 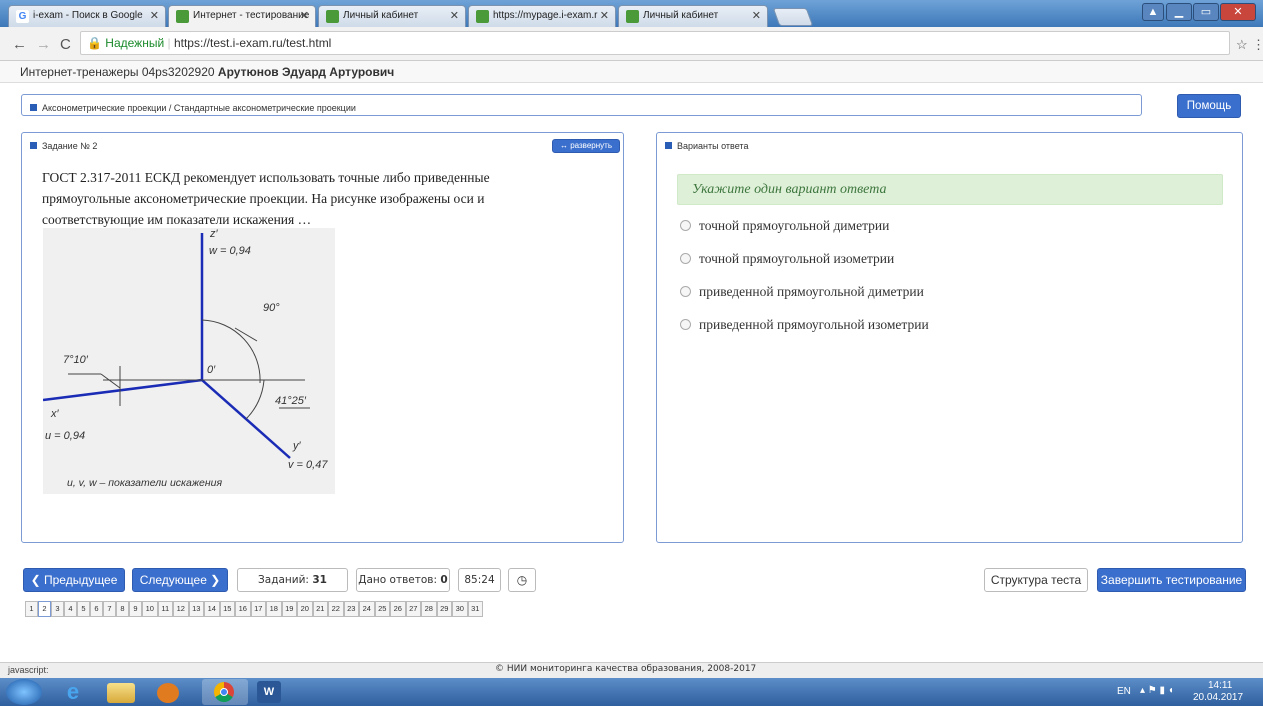 I want to click on user-name: Арутюнов Эдуард Артурович, so click(x=306, y=72).